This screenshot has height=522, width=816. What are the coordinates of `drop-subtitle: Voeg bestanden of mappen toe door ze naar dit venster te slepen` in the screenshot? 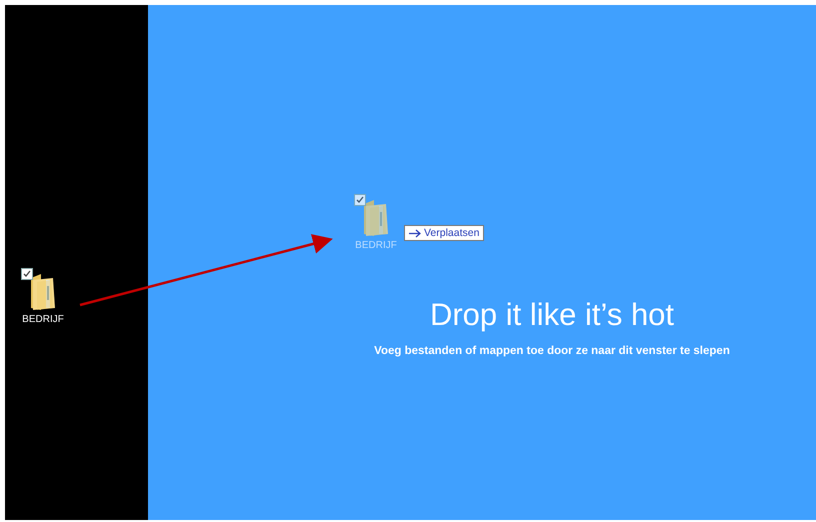 It's located at (552, 351).